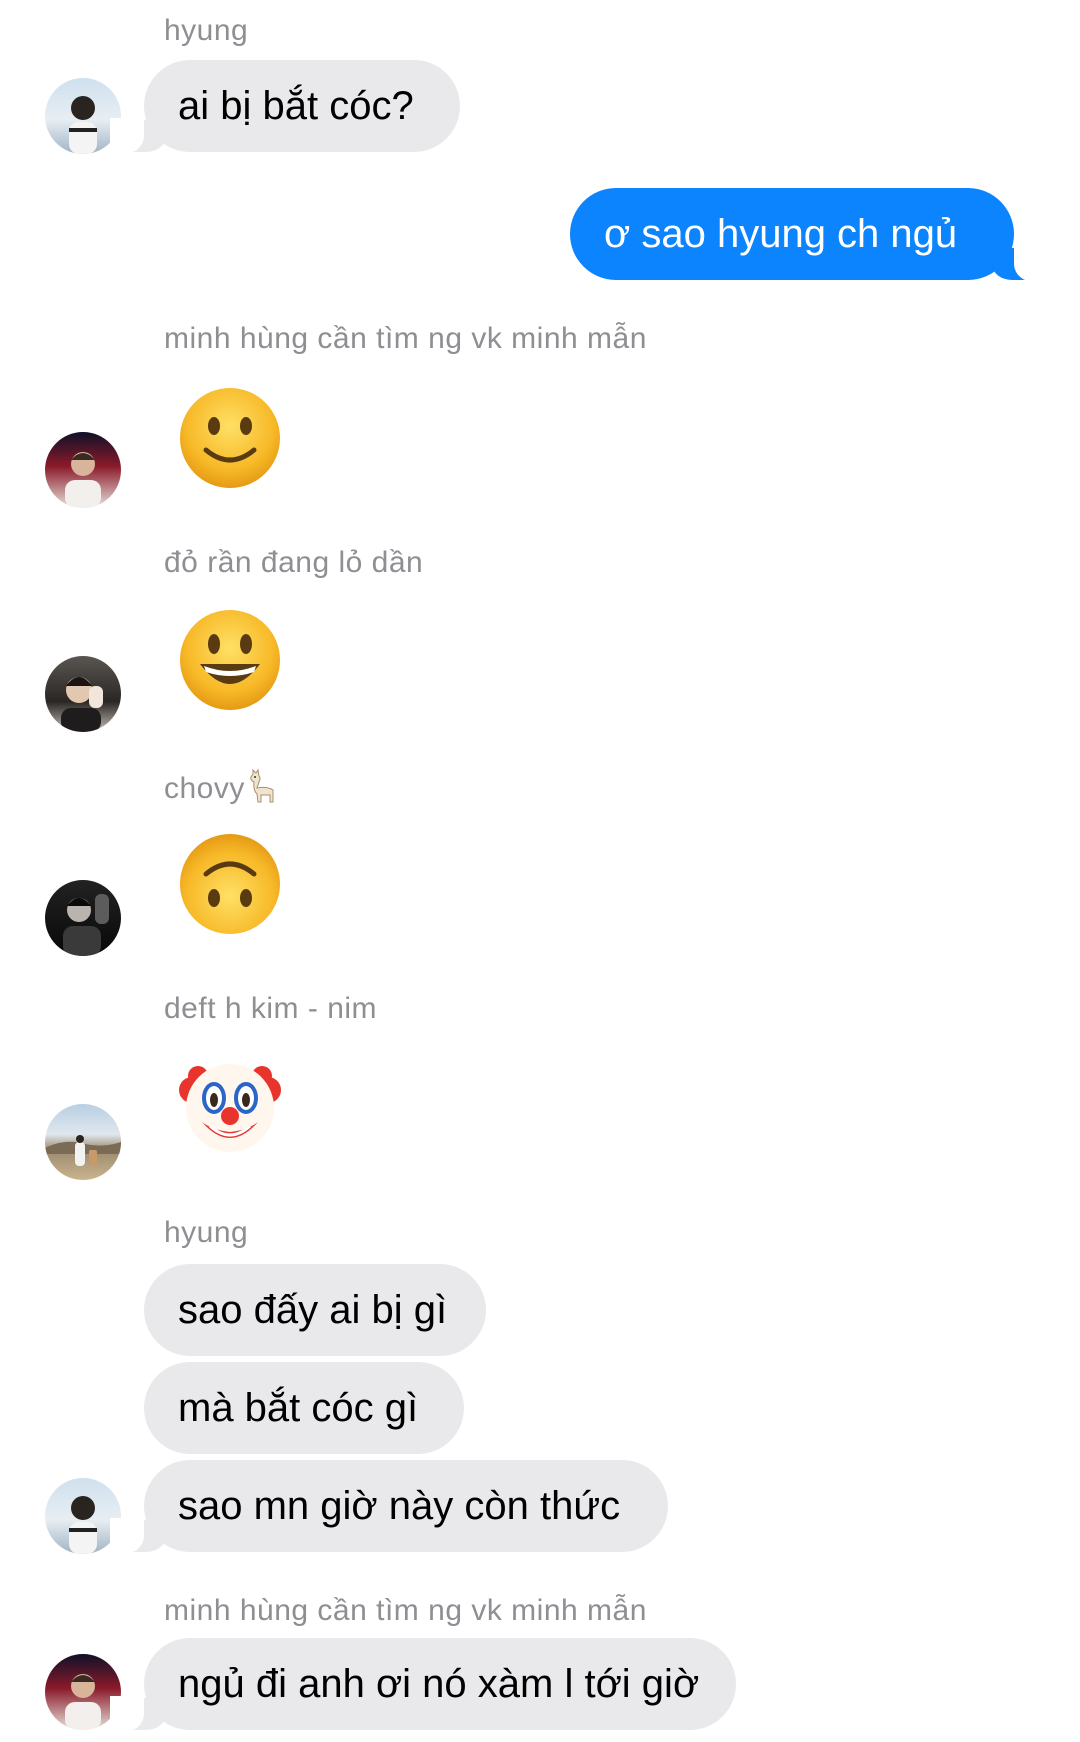 Image resolution: width=1080 pixels, height=1742 pixels. Describe the element at coordinates (230, 1106) in the screenshot. I see `clown-face-emoji` at that location.